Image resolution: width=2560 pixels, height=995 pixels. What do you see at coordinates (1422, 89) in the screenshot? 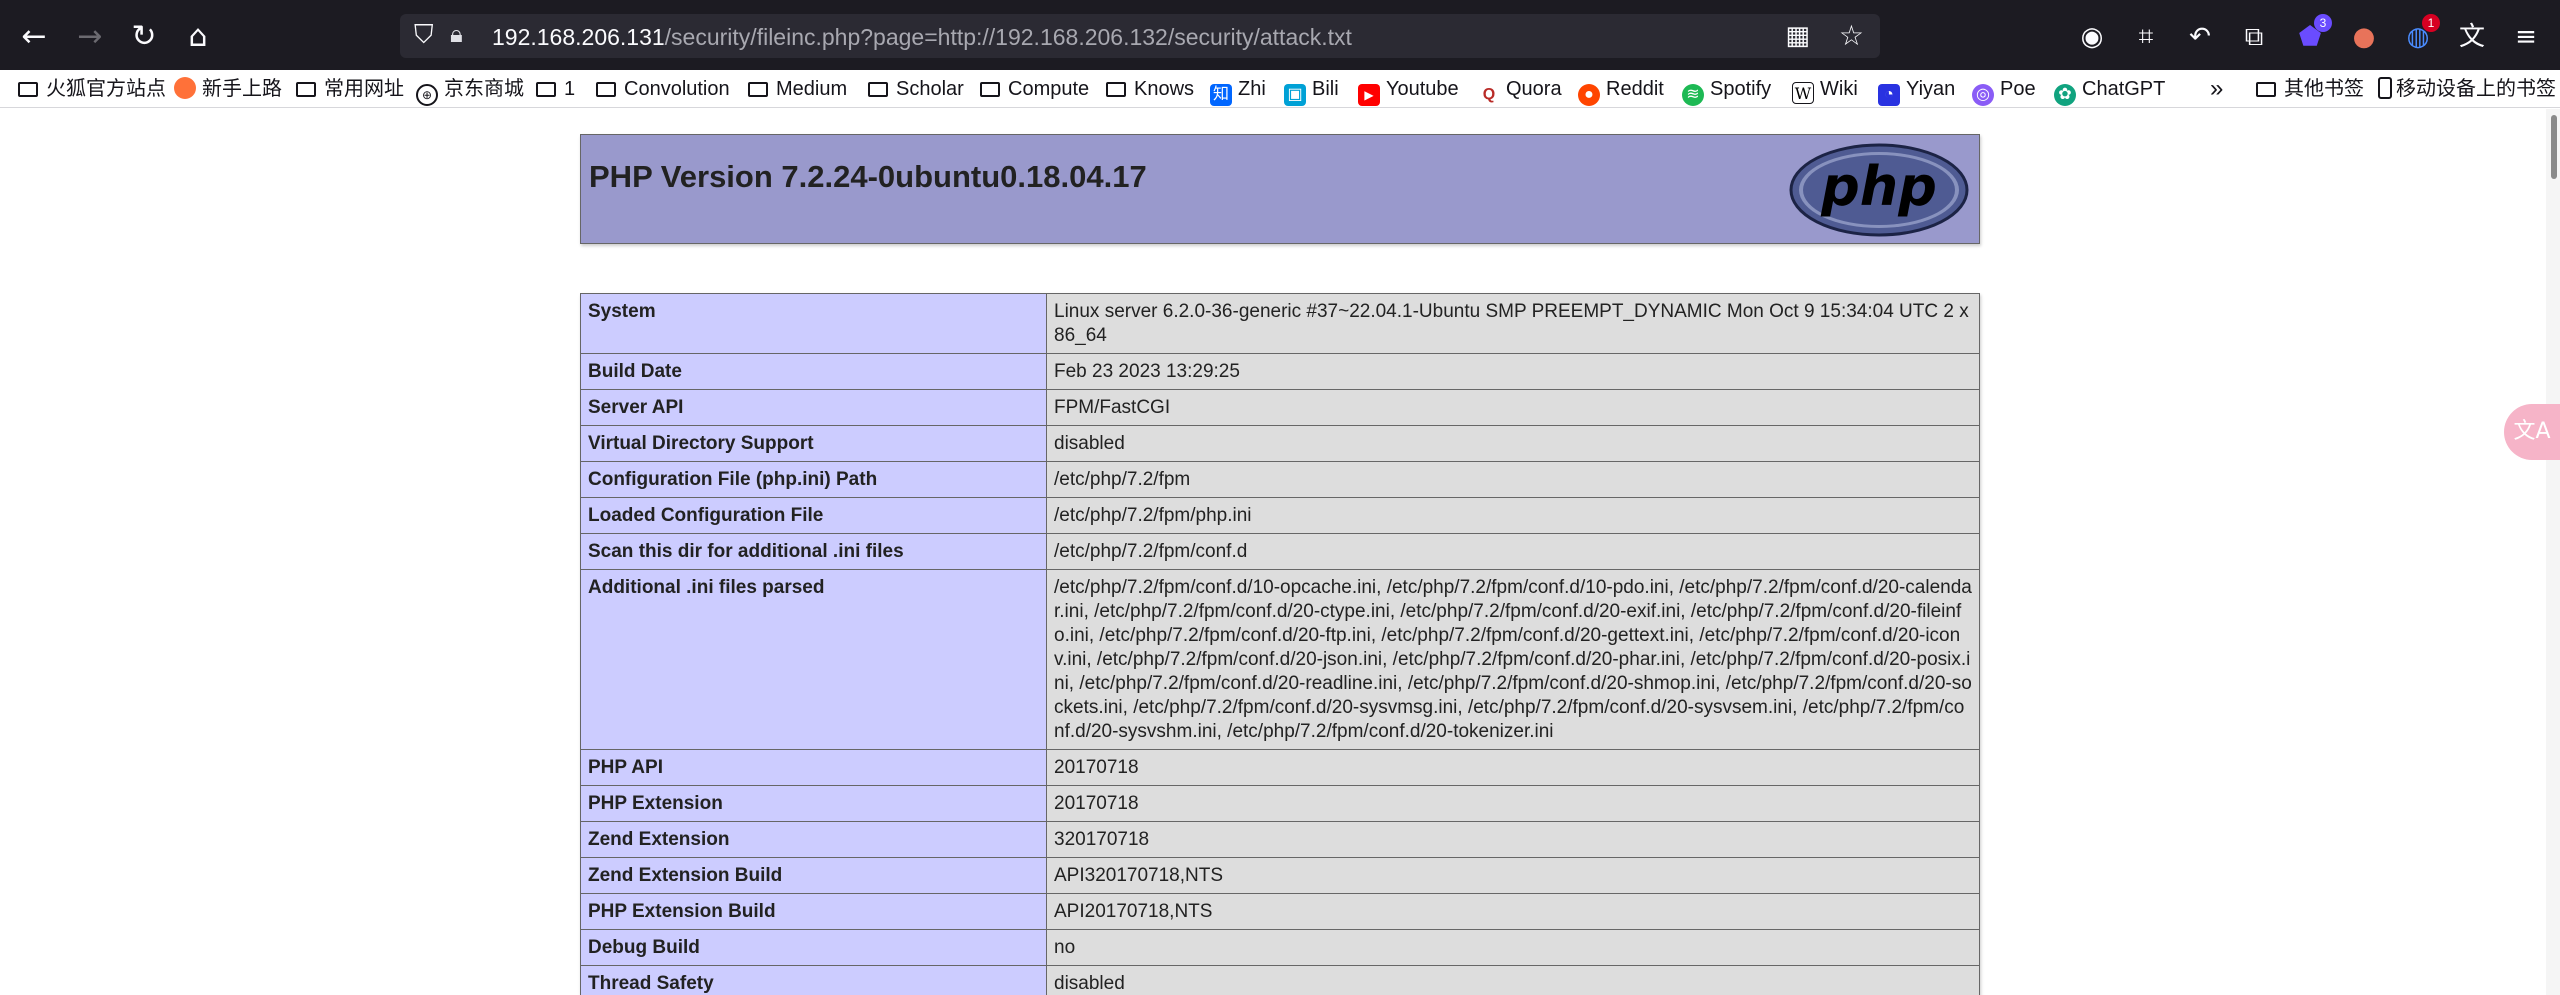
I see `bookmark-label: Youtube` at bounding box center [1422, 89].